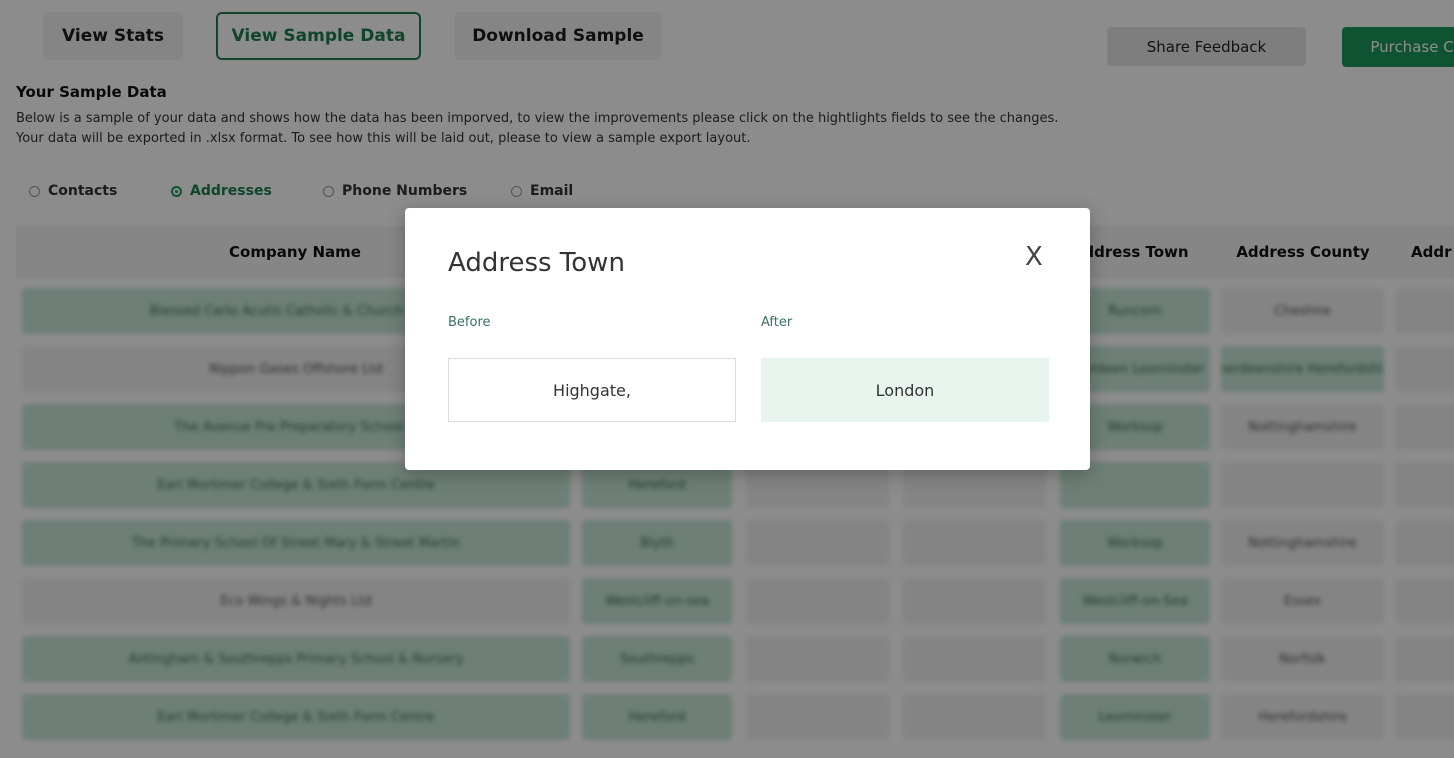  I want to click on after-value: London, so click(905, 390).